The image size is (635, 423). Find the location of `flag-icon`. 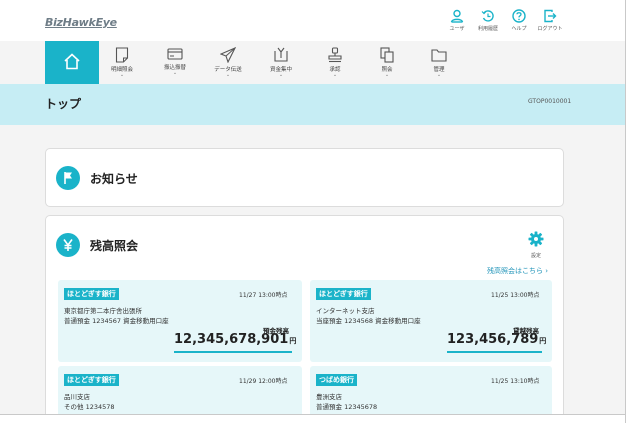

flag-icon is located at coordinates (68, 178).